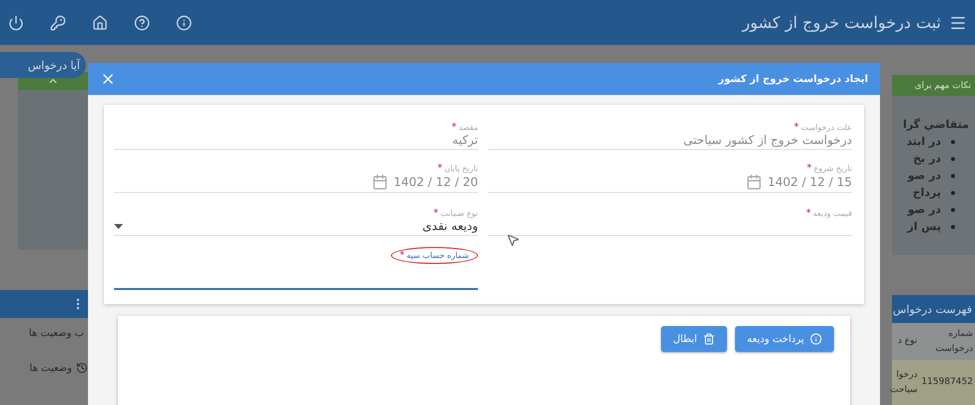 This screenshot has width=975, height=405. I want to click on list-bar: فهرست درخواس, so click(933, 309).